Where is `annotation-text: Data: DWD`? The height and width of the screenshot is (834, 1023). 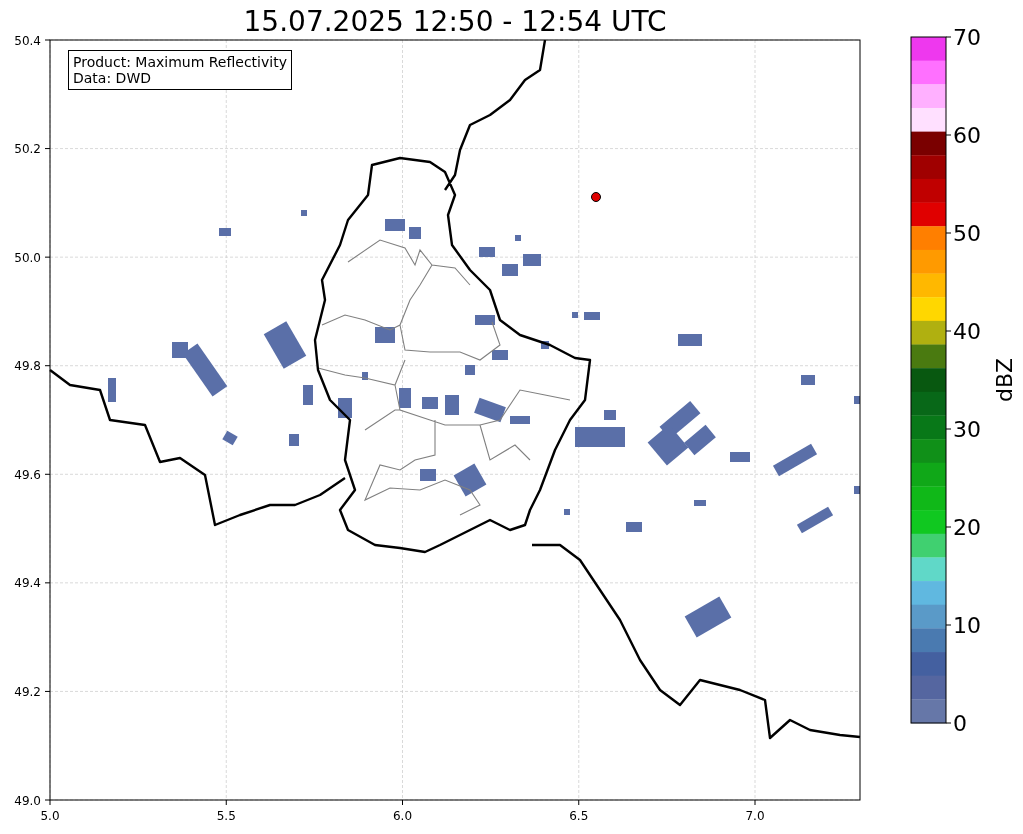 annotation-text: Data: DWD is located at coordinates (112, 78).